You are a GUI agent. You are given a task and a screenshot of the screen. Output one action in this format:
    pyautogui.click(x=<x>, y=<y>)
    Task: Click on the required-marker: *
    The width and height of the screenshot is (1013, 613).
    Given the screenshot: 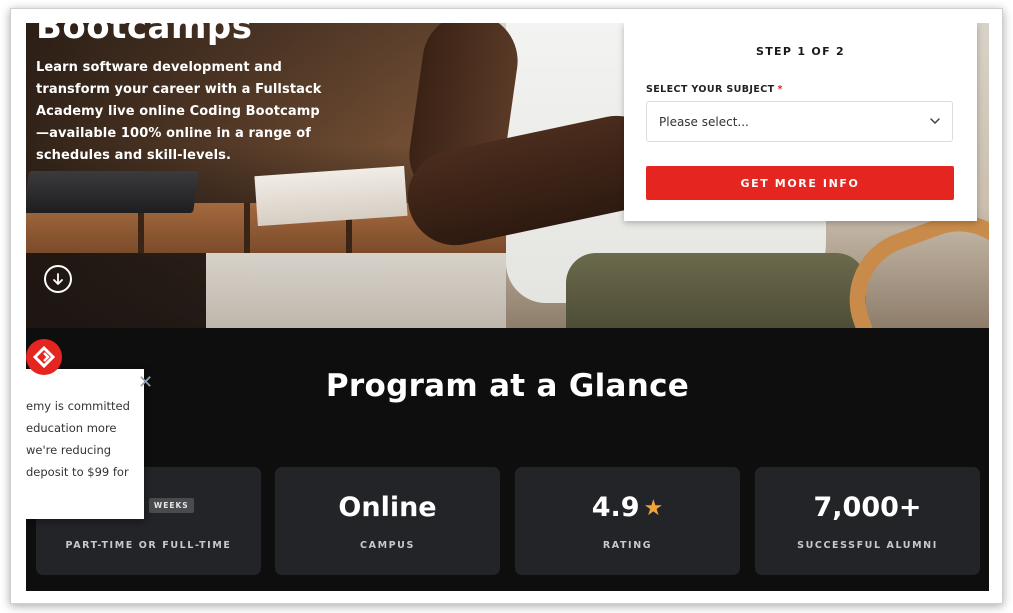 What is the action you would take?
    pyautogui.click(x=780, y=89)
    